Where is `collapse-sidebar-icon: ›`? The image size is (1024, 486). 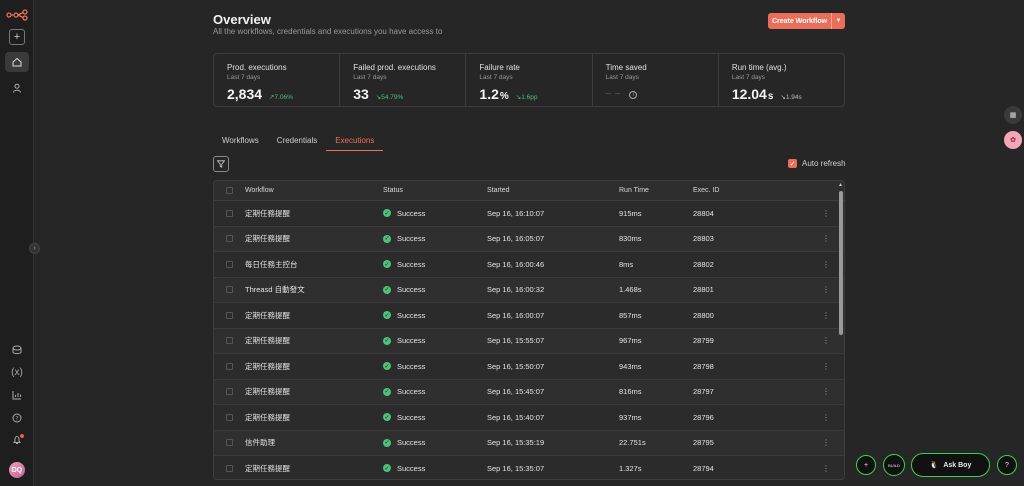 collapse-sidebar-icon: › is located at coordinates (34, 248).